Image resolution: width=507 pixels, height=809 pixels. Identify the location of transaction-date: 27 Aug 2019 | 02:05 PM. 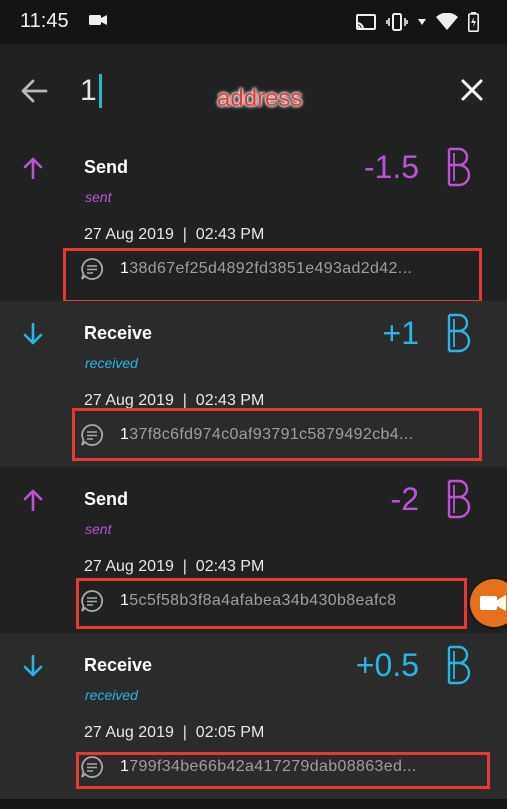
(174, 732).